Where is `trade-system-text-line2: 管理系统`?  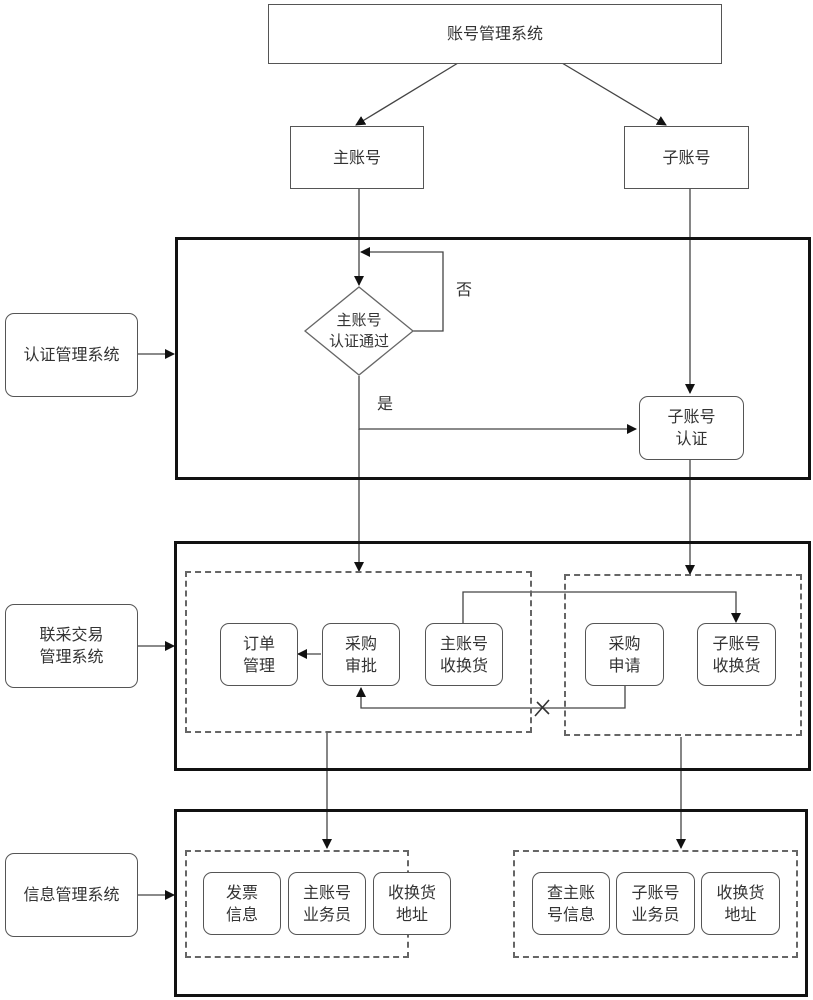 trade-system-text-line2: 管理系统 is located at coordinates (71, 656).